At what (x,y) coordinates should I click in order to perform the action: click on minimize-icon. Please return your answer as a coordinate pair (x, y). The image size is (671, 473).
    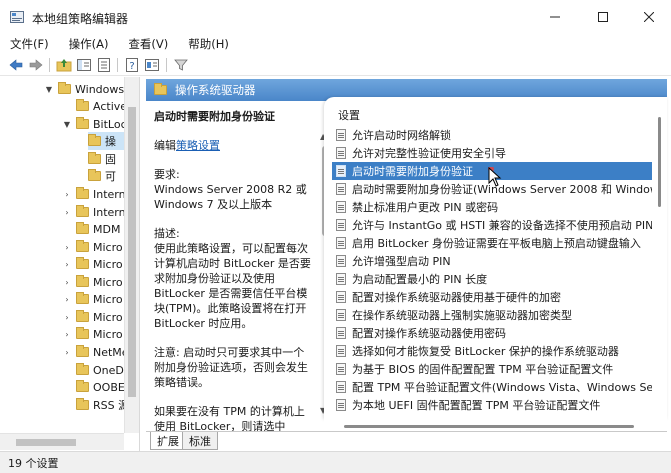
    Looking at the image, I should click on (555, 17).